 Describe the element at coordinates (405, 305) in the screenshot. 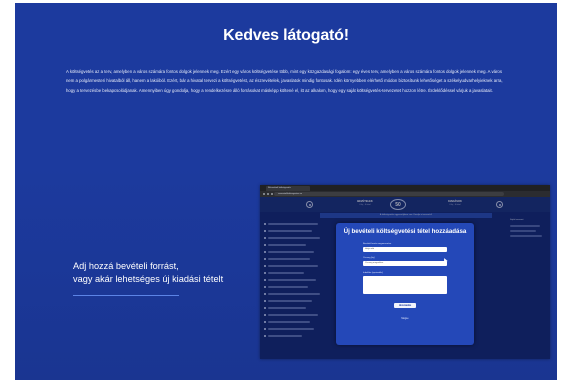

I see `add-button: Hozzáadás` at that location.